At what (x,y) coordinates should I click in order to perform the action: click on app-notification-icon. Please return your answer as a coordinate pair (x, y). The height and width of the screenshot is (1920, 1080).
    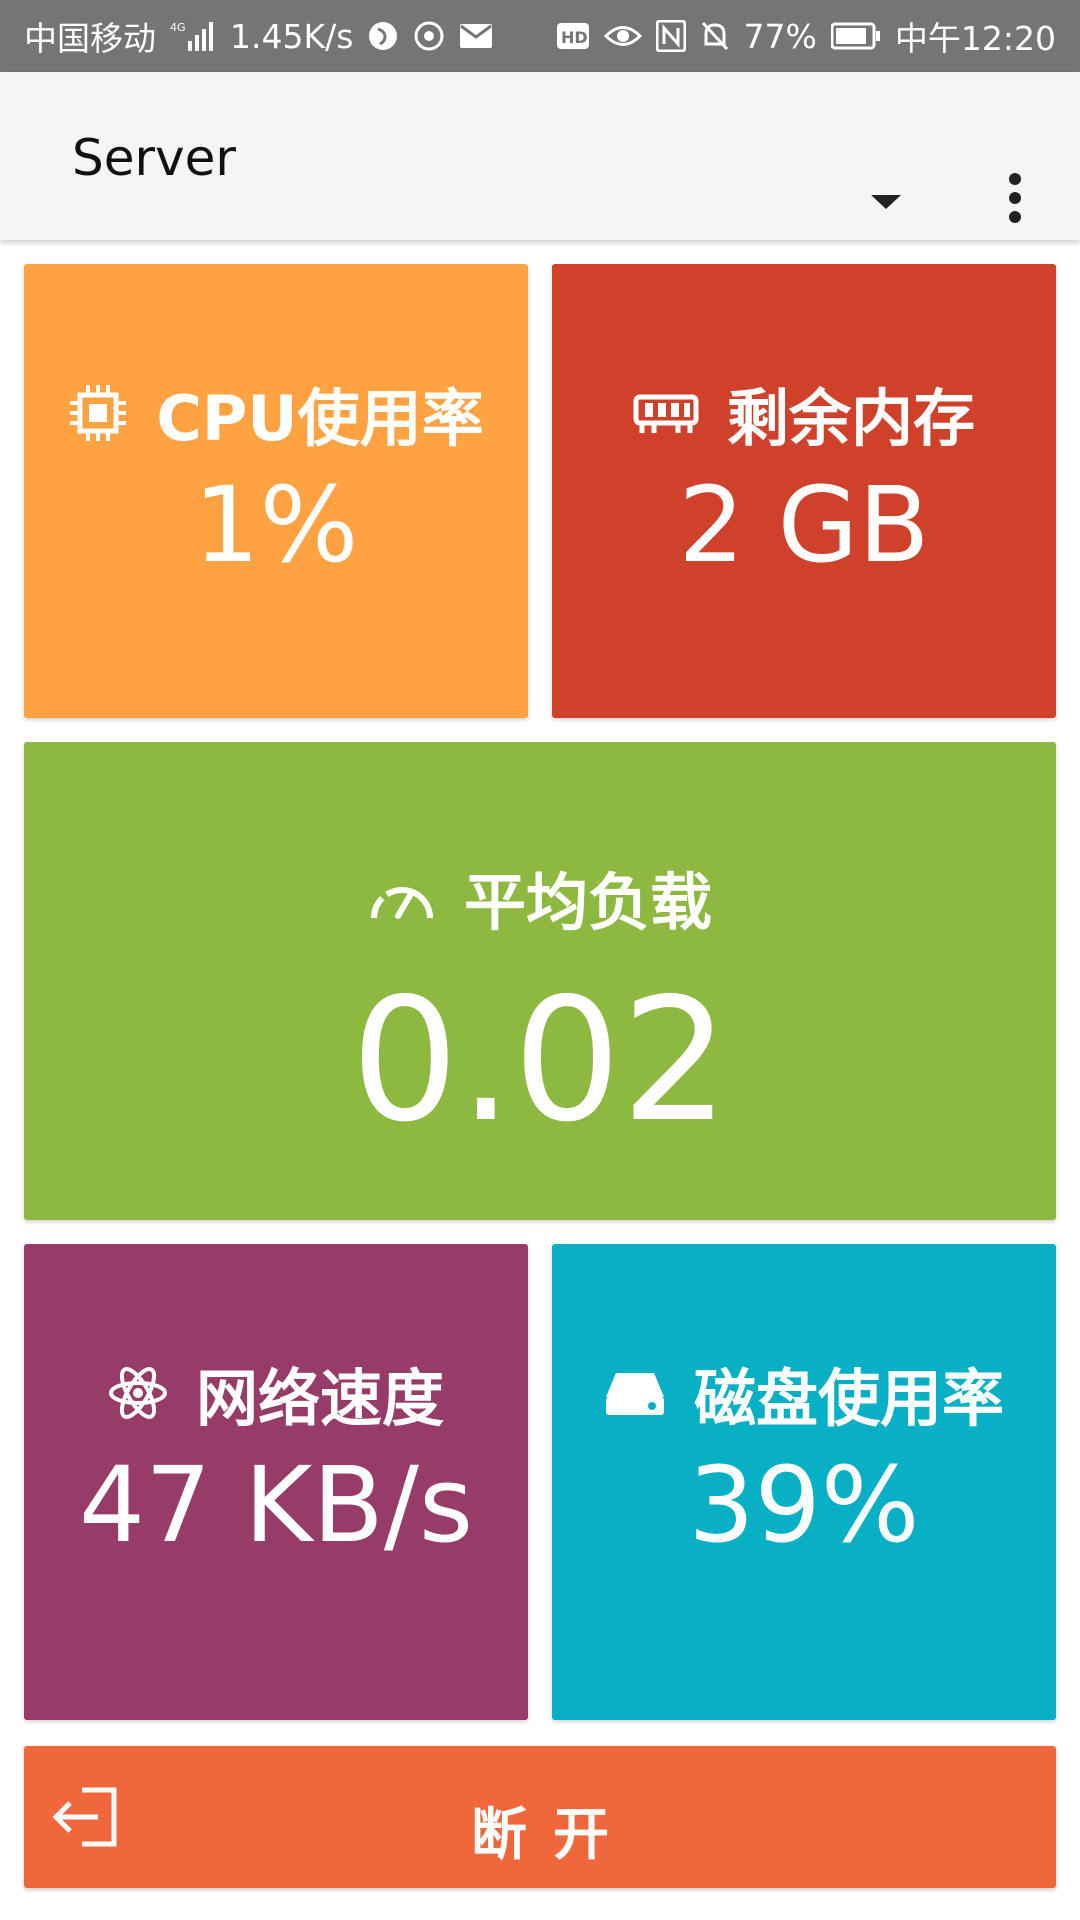
    Looking at the image, I should click on (383, 36).